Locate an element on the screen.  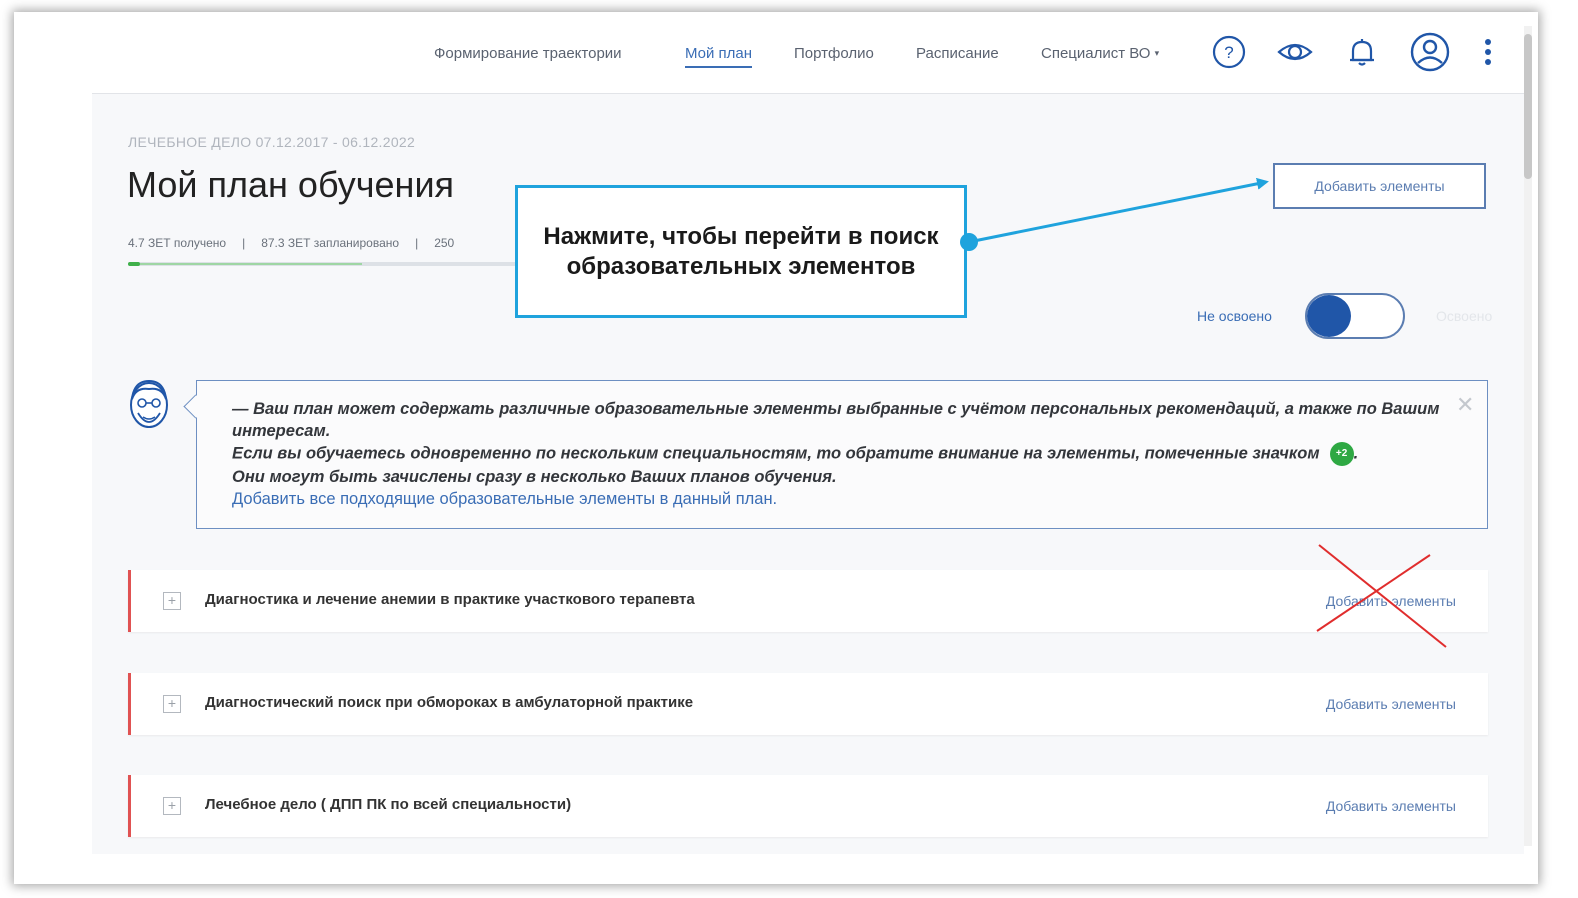
toggle-label-not-mastered: Не освоено is located at coordinates (1234, 316).